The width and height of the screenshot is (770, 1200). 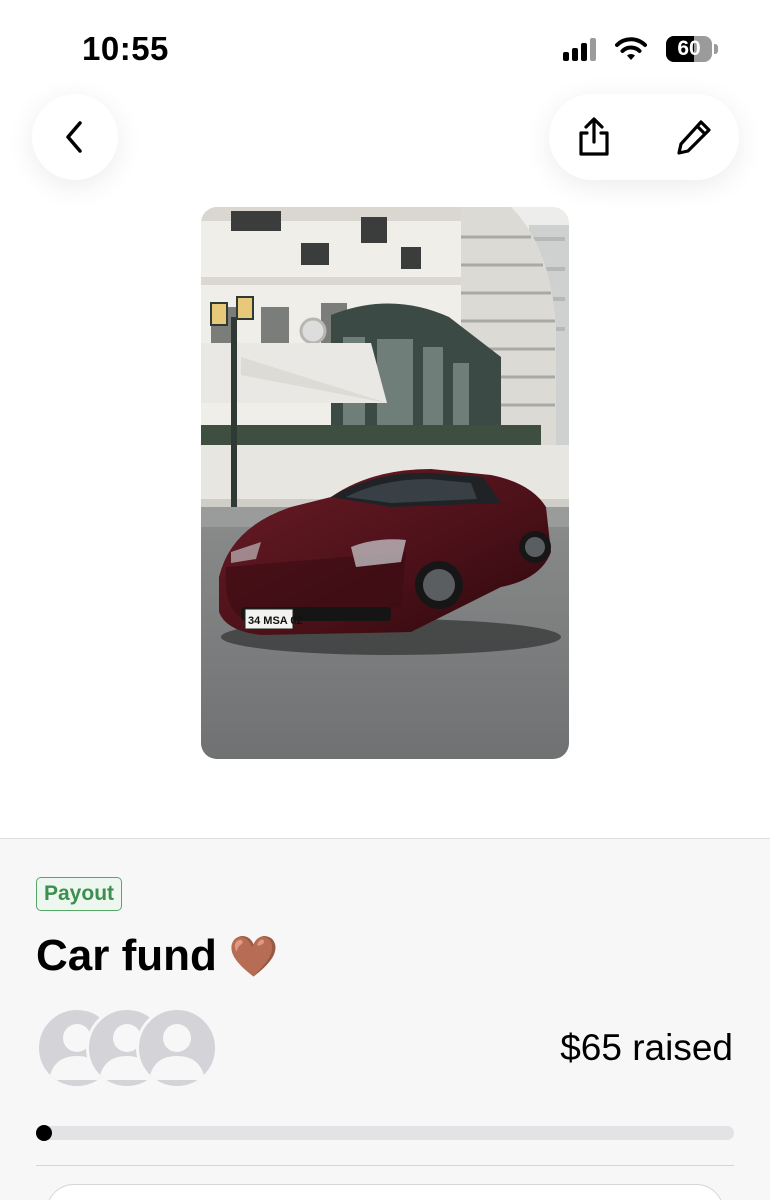 I want to click on edit-button, so click(x=694, y=137).